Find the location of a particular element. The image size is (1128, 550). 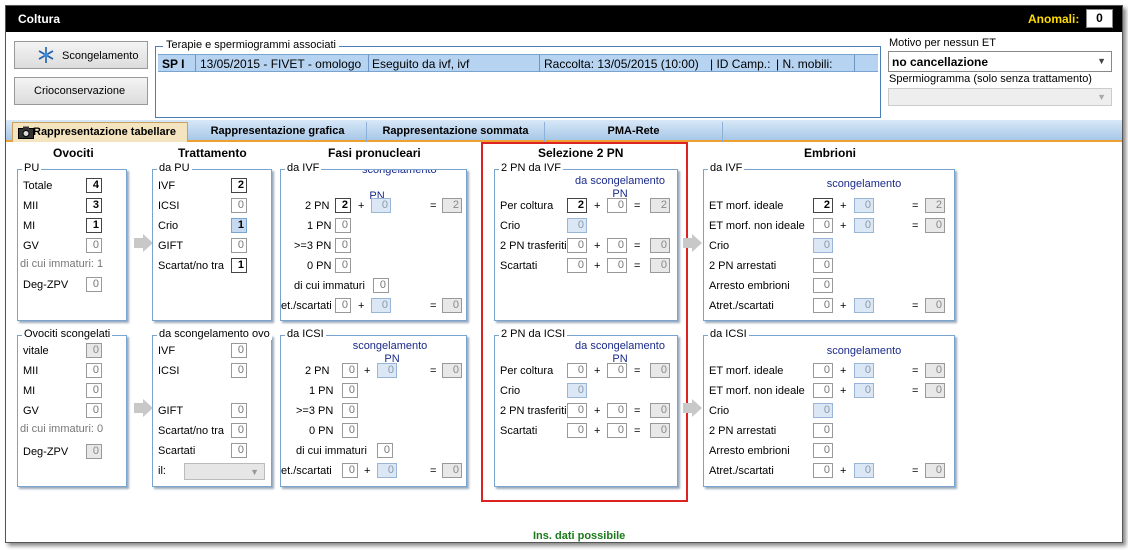

emb-ivf-arresto-a: 0 is located at coordinates (823, 285).